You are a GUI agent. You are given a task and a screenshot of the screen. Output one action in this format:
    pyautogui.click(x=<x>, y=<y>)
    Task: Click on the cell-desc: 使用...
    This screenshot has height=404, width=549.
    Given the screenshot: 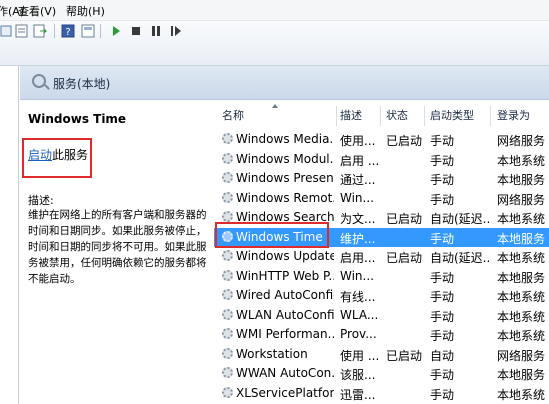 What is the action you would take?
    pyautogui.click(x=358, y=141)
    